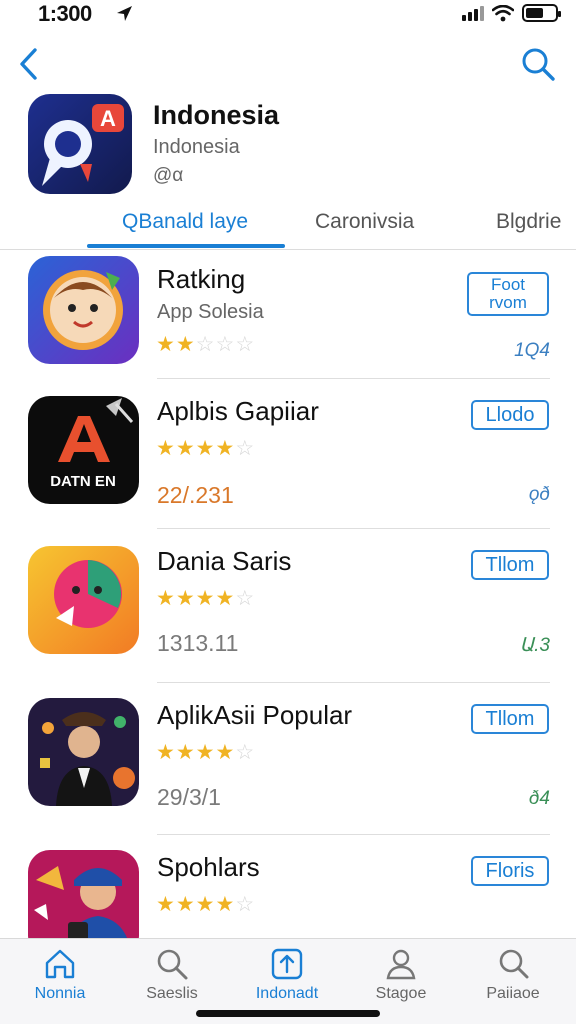 The width and height of the screenshot is (576, 1024). I want to click on tab-third: Blgdrie, so click(528, 222).